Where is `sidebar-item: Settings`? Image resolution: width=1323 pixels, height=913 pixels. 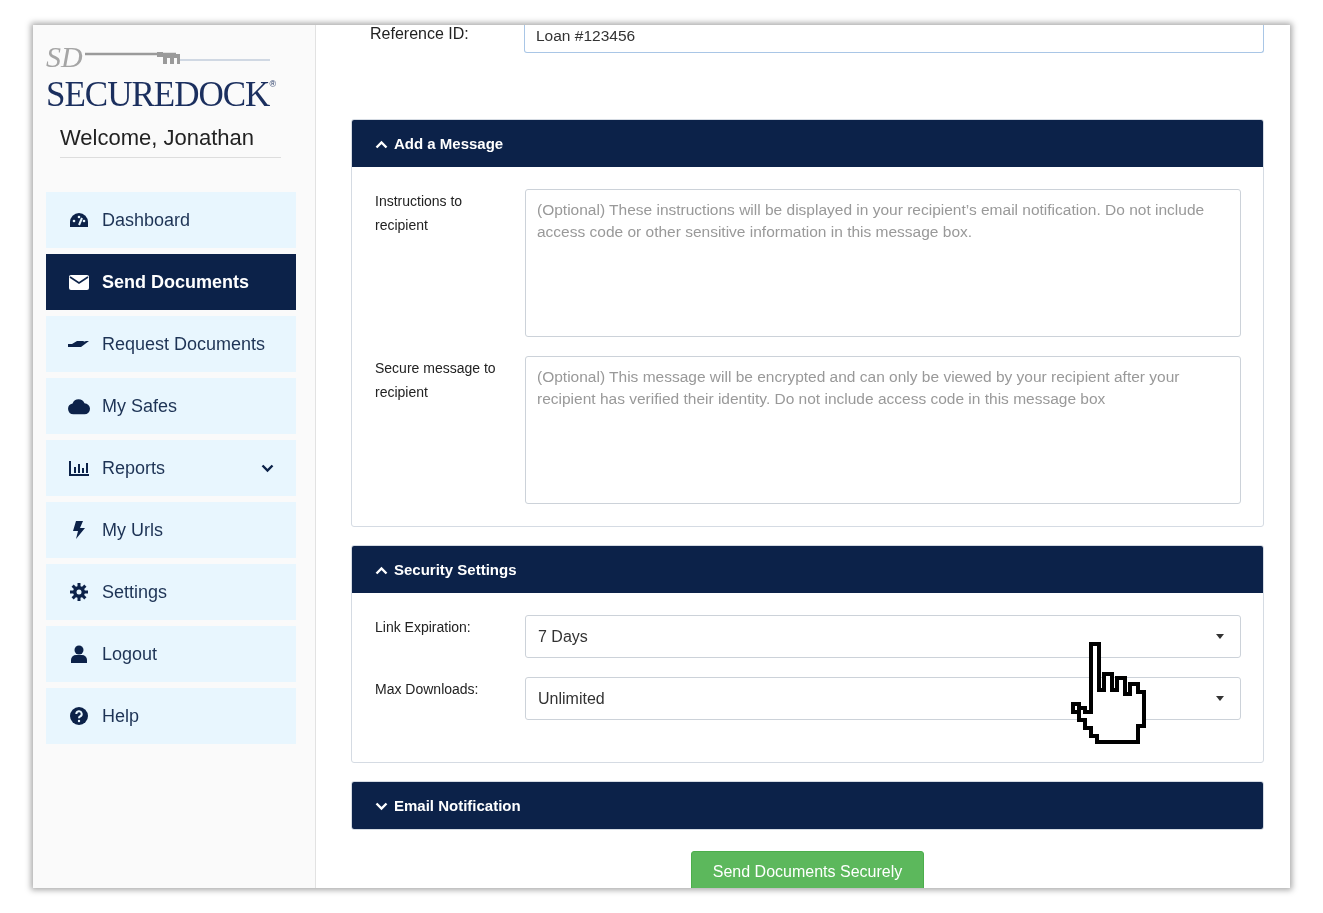
sidebar-item: Settings is located at coordinates (171, 592).